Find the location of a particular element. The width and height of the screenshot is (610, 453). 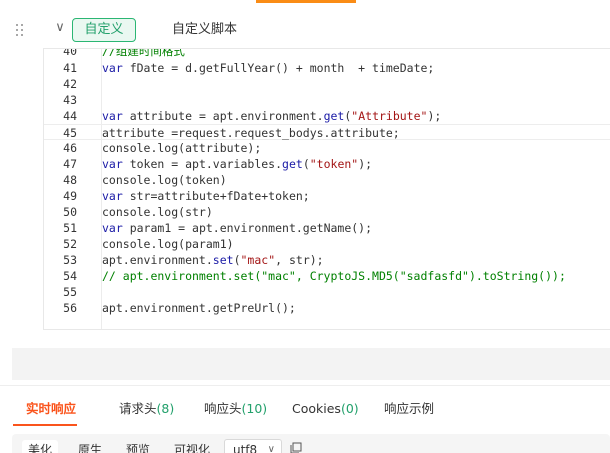

line-number: 44 is located at coordinates (70, 116).